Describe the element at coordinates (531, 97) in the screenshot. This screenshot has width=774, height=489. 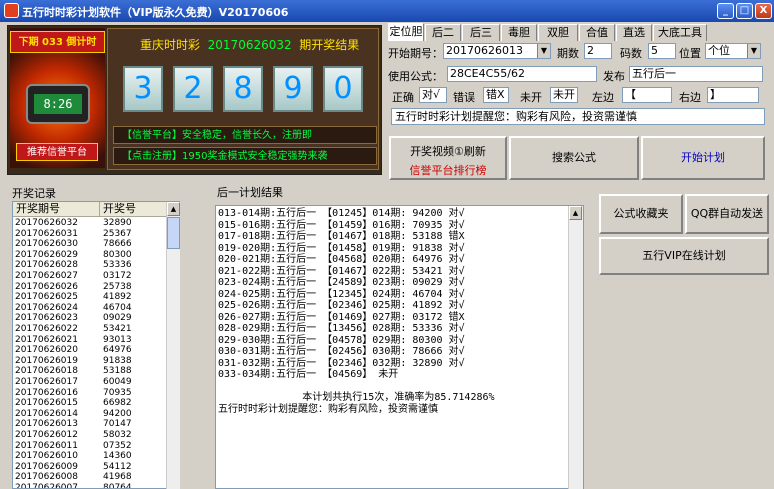
I see `pending-label: 未开` at that location.